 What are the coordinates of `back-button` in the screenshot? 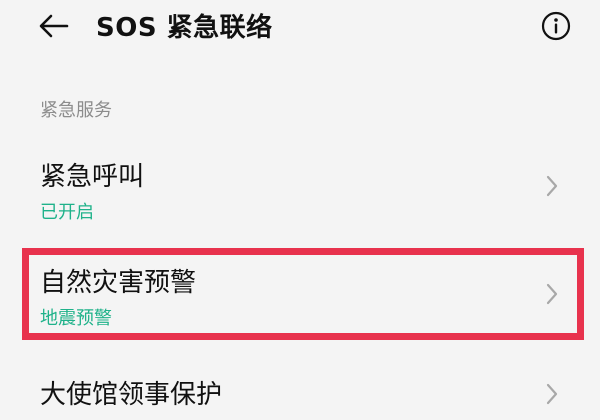 It's located at (54, 28).